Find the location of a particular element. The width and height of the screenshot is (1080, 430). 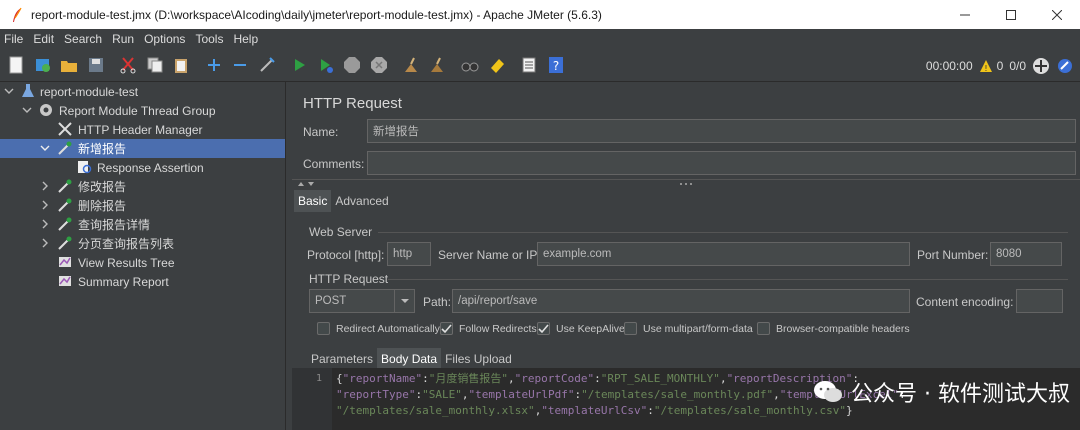

menu-search: Search is located at coordinates (83, 39).